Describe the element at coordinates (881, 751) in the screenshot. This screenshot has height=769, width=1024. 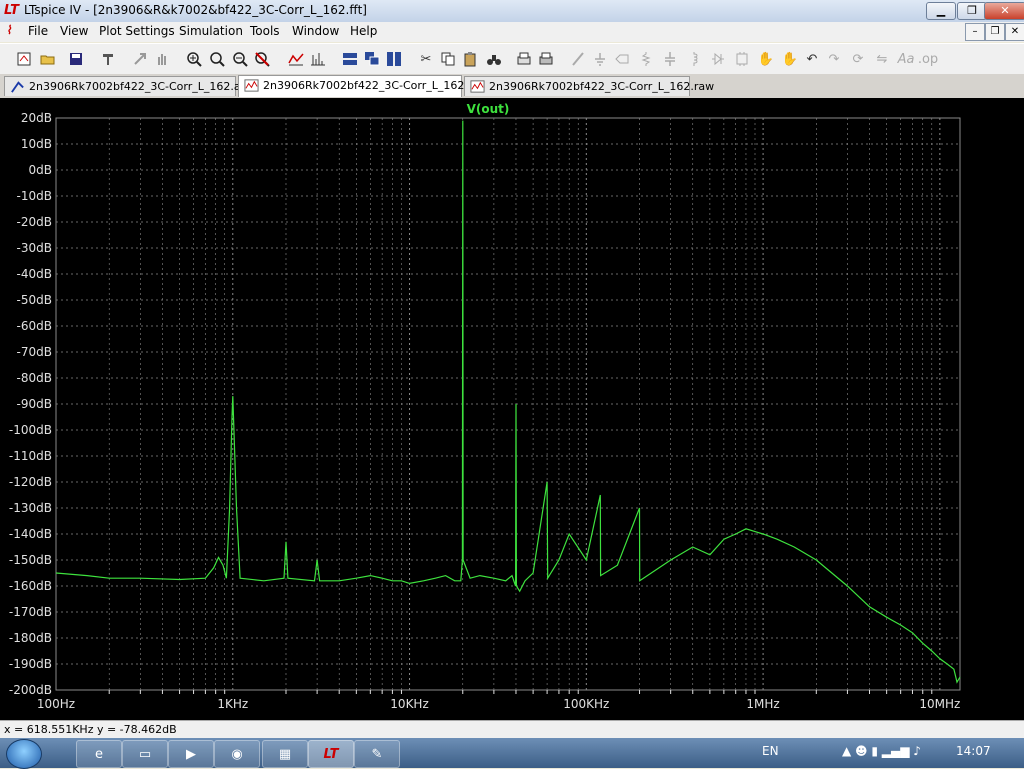
I see `tray-icons: ▲ ☻ ▮ ▂▄▆ ♪` at that location.